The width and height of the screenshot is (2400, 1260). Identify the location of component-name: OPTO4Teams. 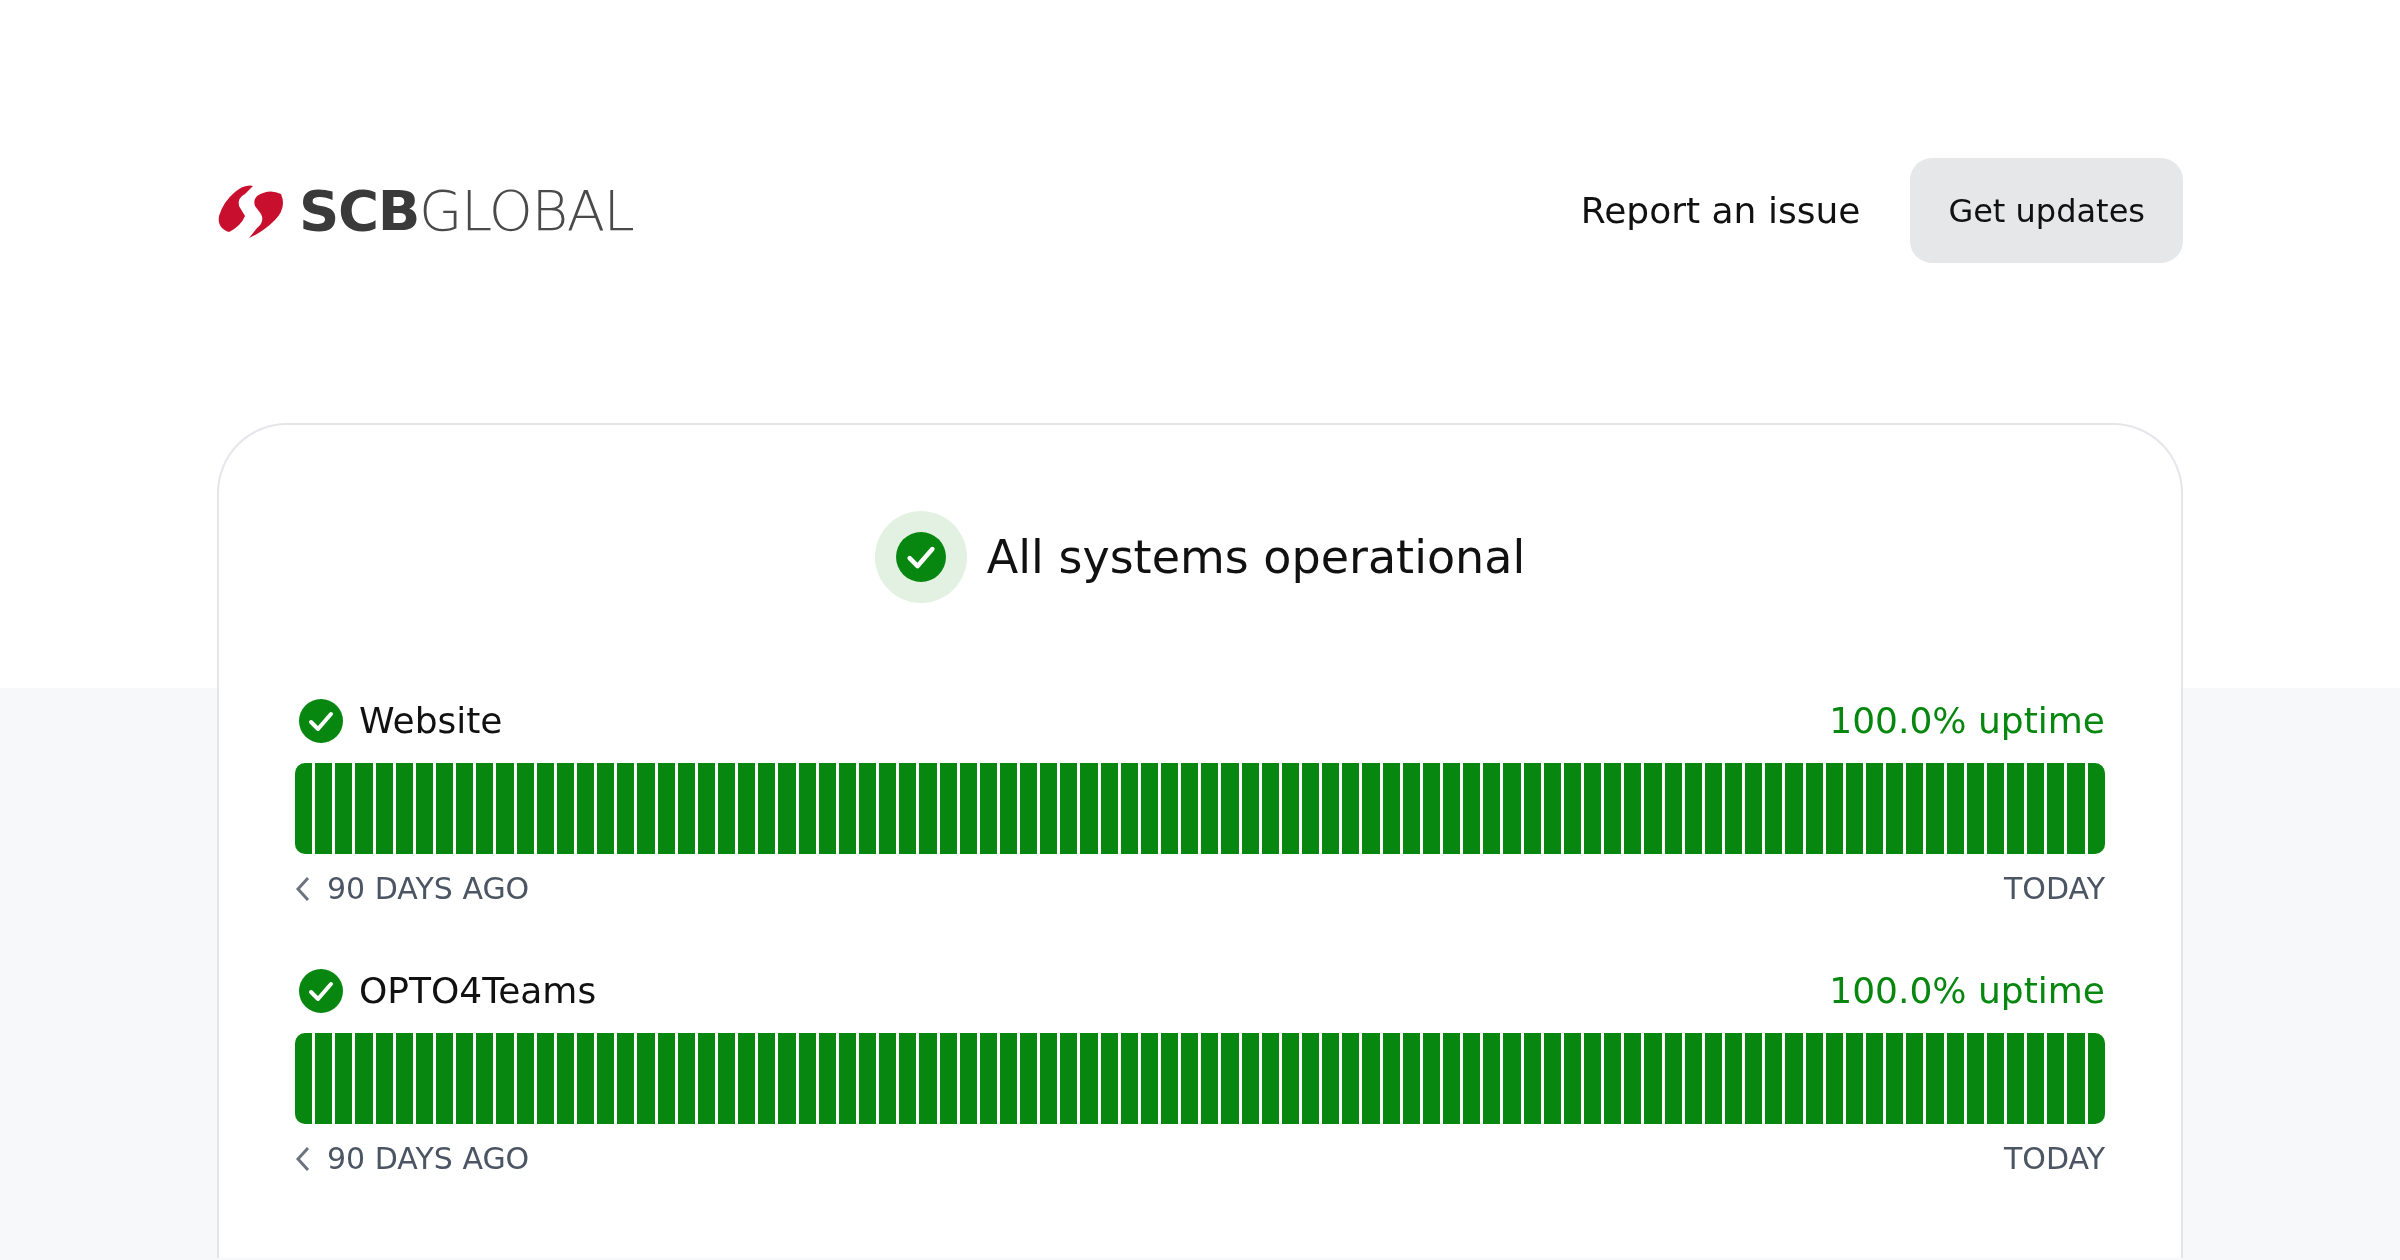
(478, 991).